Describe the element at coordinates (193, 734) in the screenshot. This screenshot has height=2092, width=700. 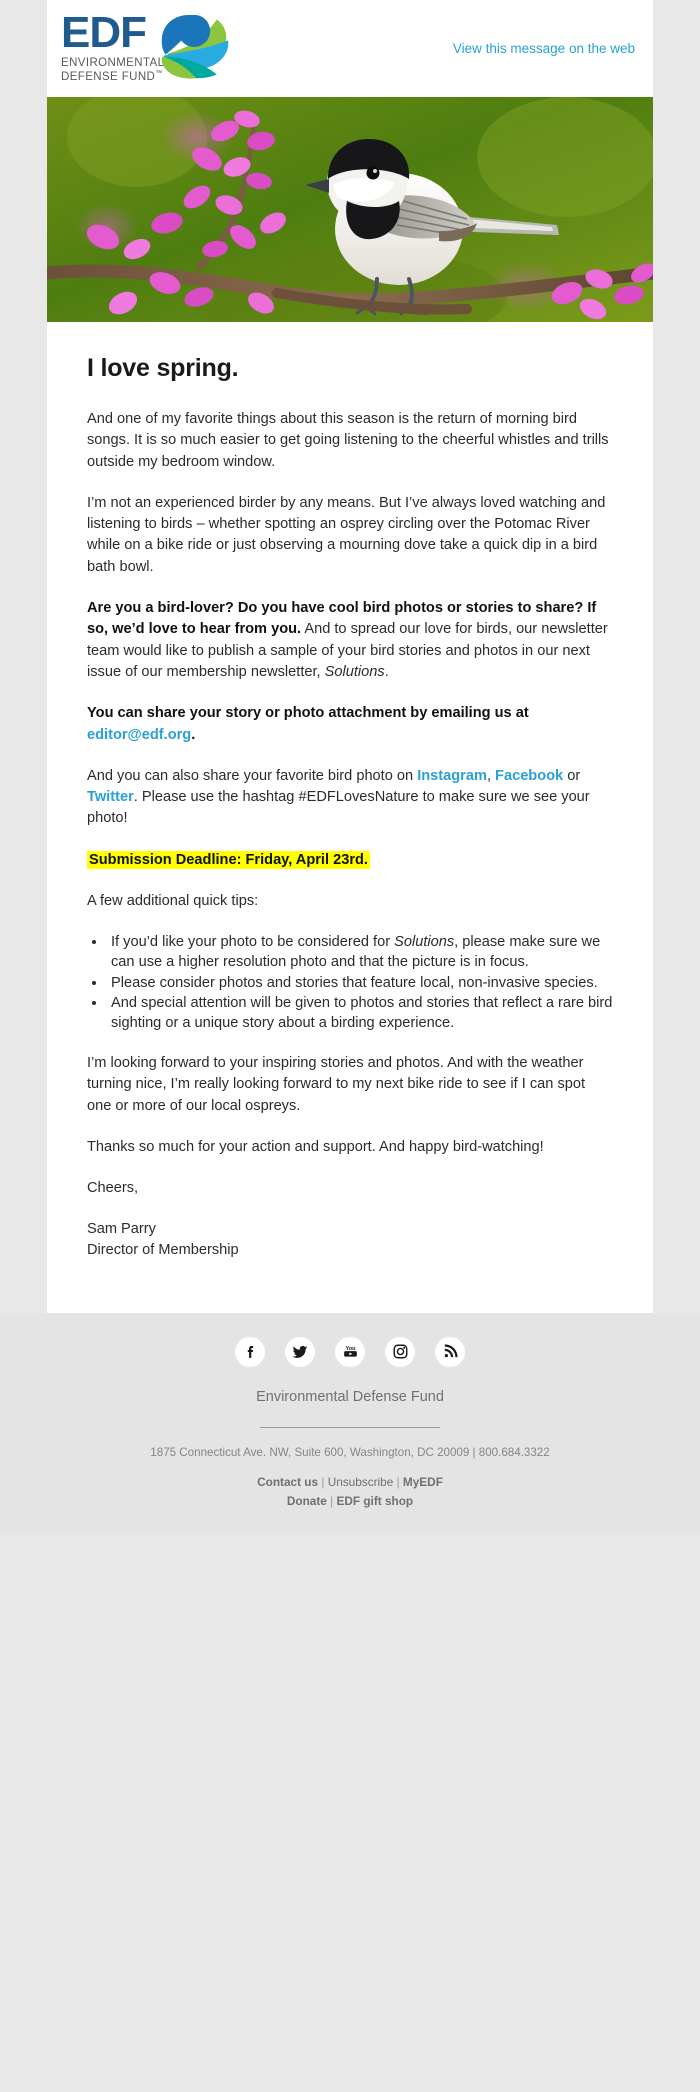
I see `email-instructions-bold-b: .` at that location.